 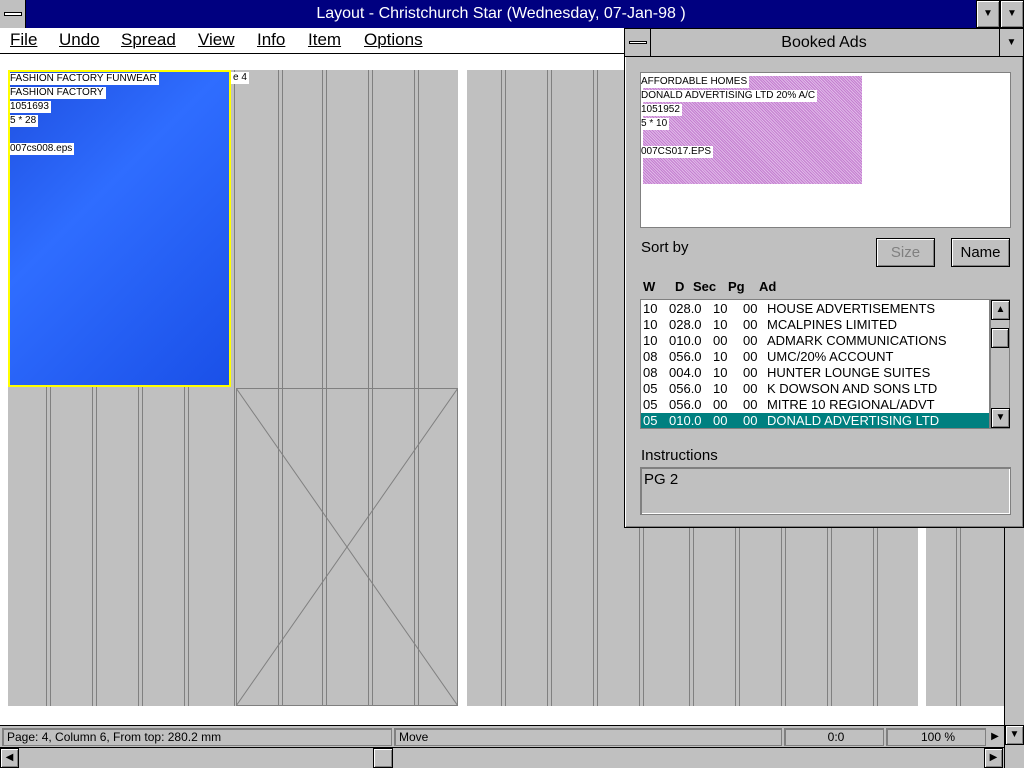 I want to click on instructions-field: PG 2, so click(x=825, y=491).